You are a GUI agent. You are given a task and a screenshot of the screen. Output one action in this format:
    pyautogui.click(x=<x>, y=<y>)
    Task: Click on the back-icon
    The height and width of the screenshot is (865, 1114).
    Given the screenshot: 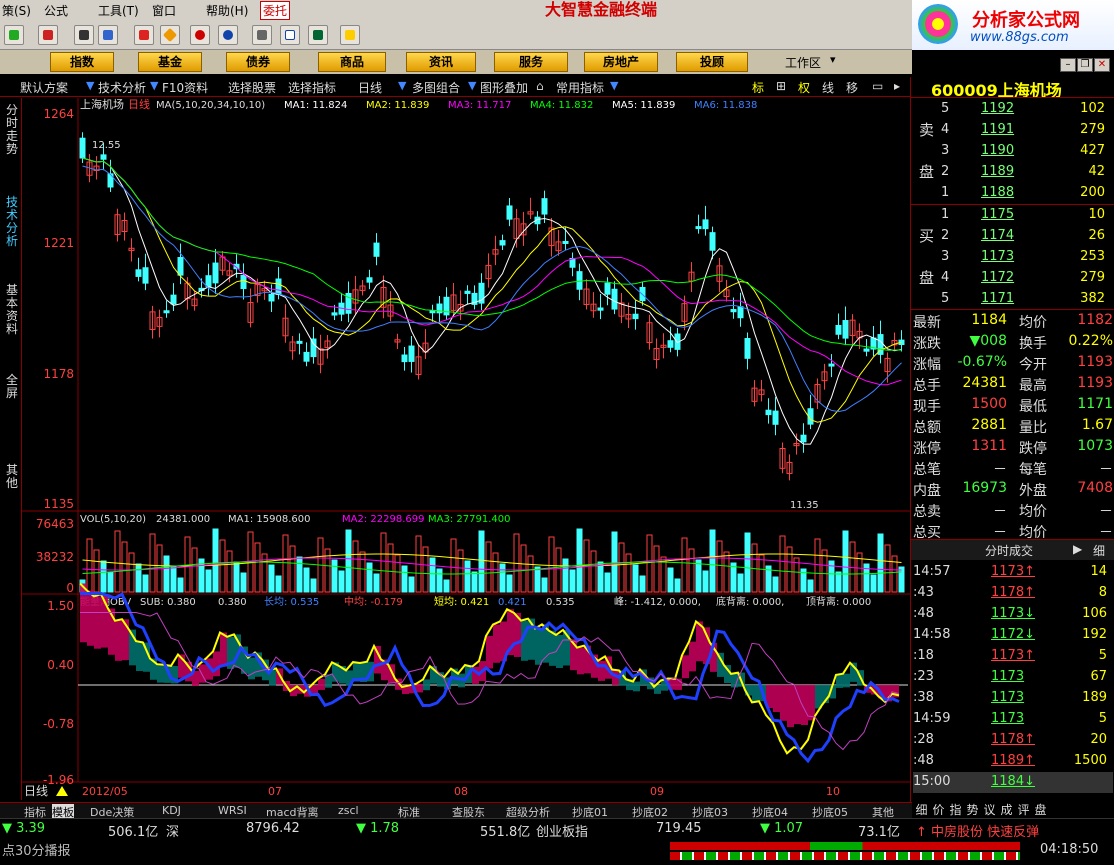 What is the action you would take?
    pyautogui.click(x=14, y=35)
    